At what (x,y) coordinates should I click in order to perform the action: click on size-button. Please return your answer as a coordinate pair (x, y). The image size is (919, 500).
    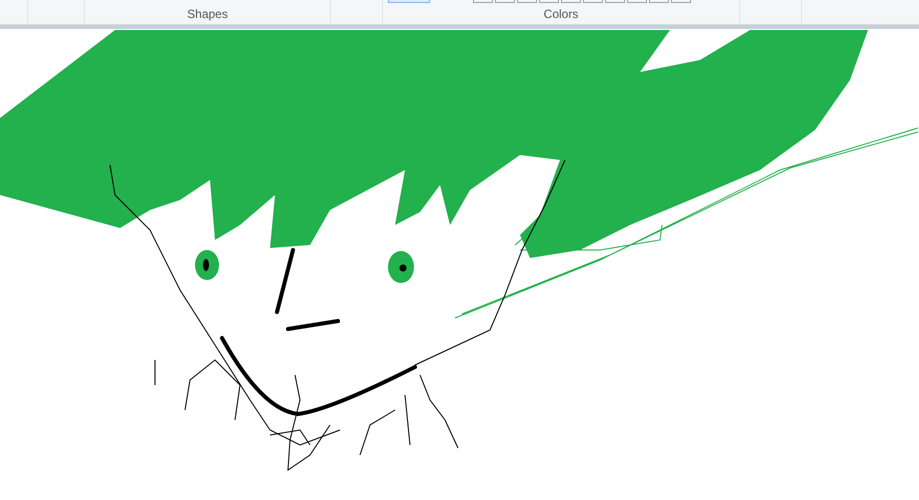
    Looking at the image, I should click on (409, 1).